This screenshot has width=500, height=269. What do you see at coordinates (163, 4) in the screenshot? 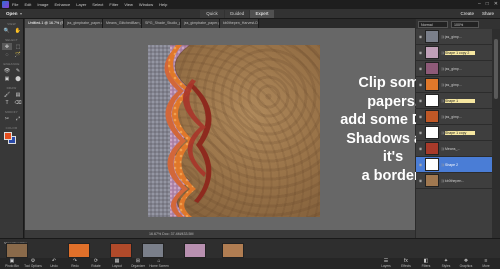
I see `menu-help: Help` at bounding box center [163, 4].